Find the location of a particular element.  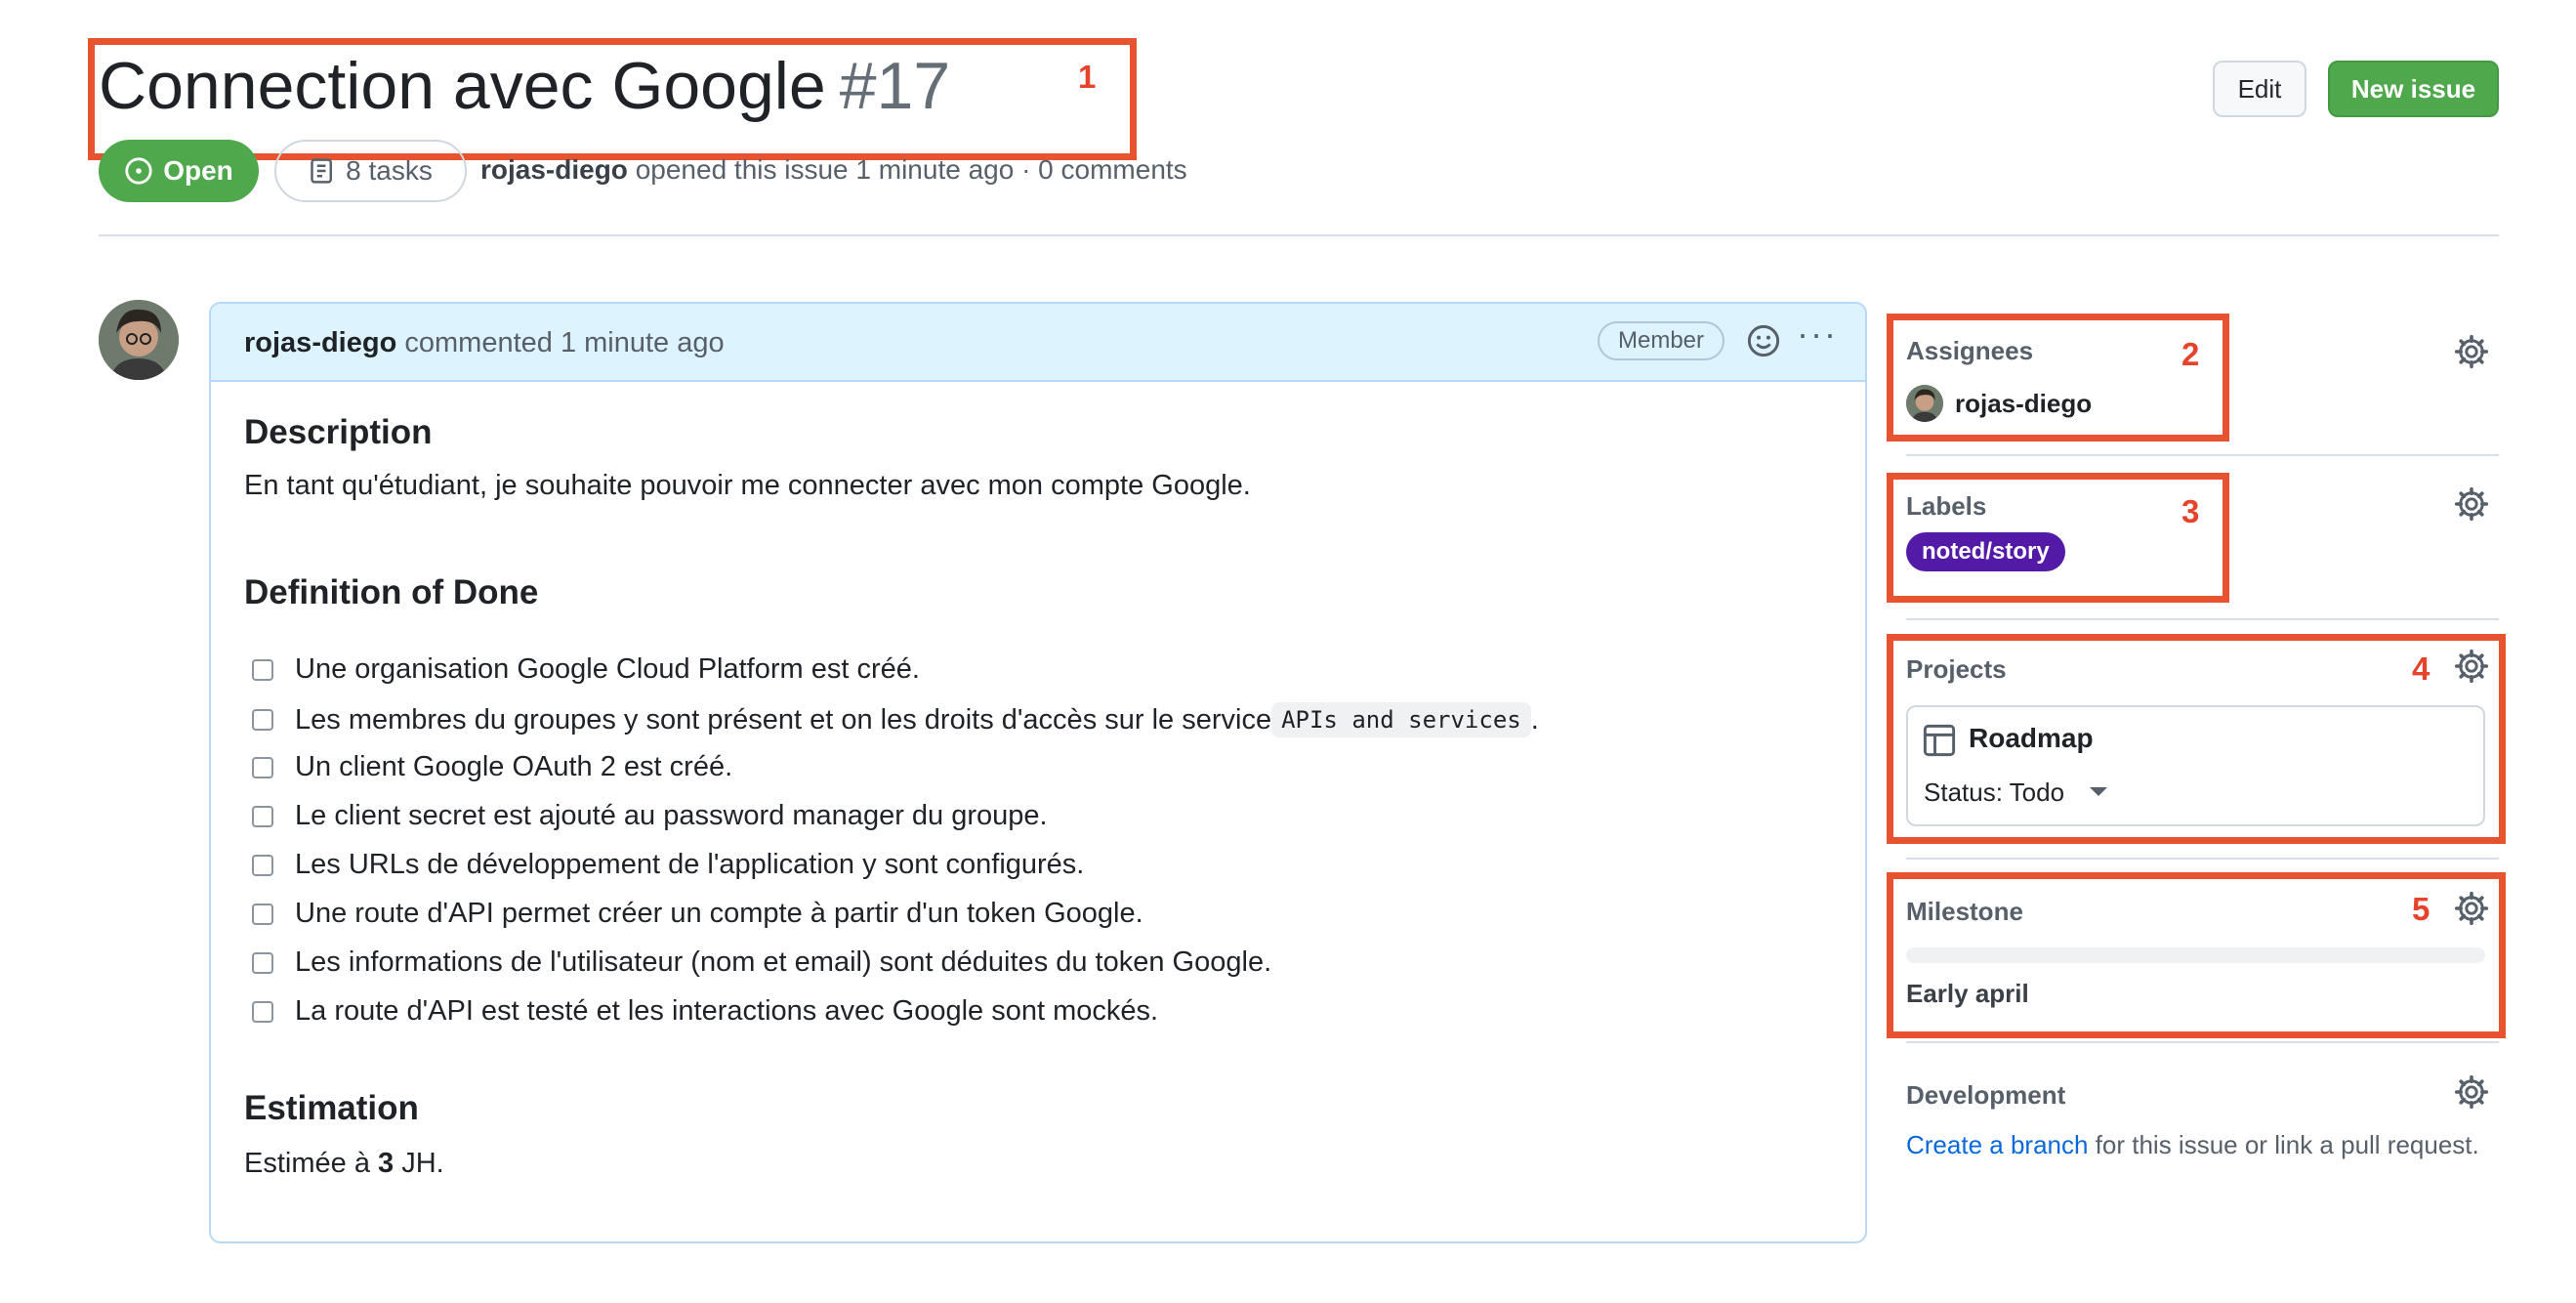

annotation-label-1: 1 is located at coordinates (1088, 77).